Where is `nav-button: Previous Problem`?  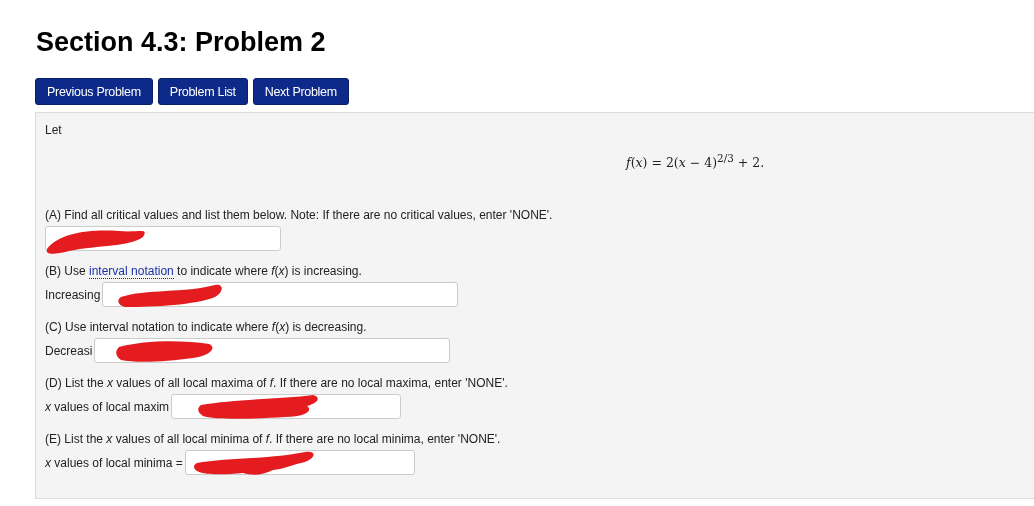 nav-button: Previous Problem is located at coordinates (94, 91).